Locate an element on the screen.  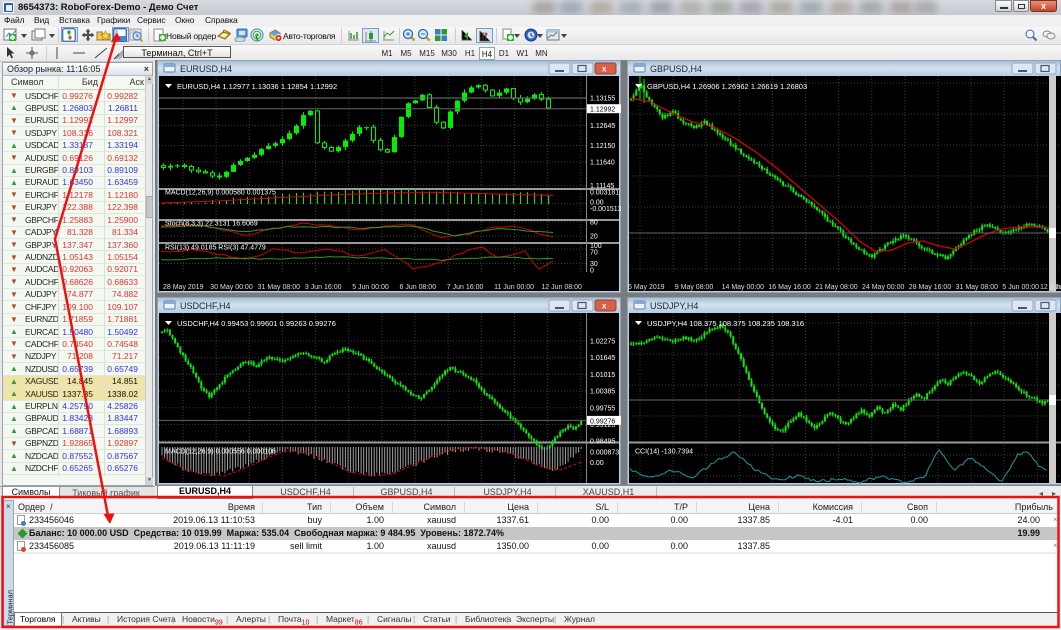
svg-text: 1.12150 is located at coordinates (602, 146).